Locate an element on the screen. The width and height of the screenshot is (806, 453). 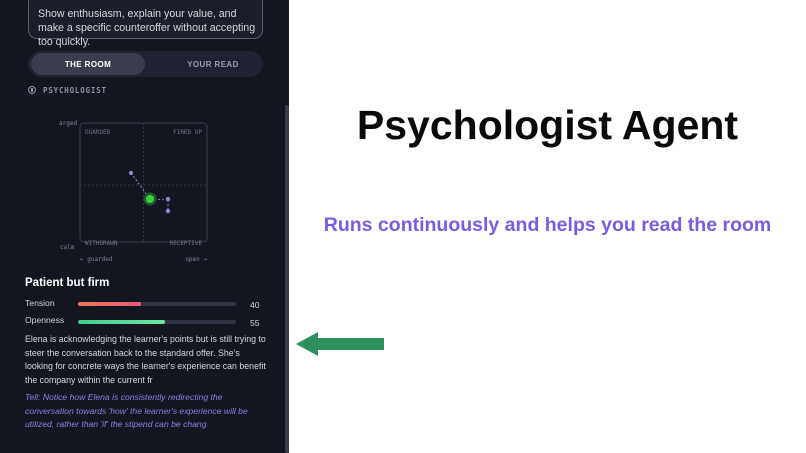
openness-value: 55 is located at coordinates (255, 323).